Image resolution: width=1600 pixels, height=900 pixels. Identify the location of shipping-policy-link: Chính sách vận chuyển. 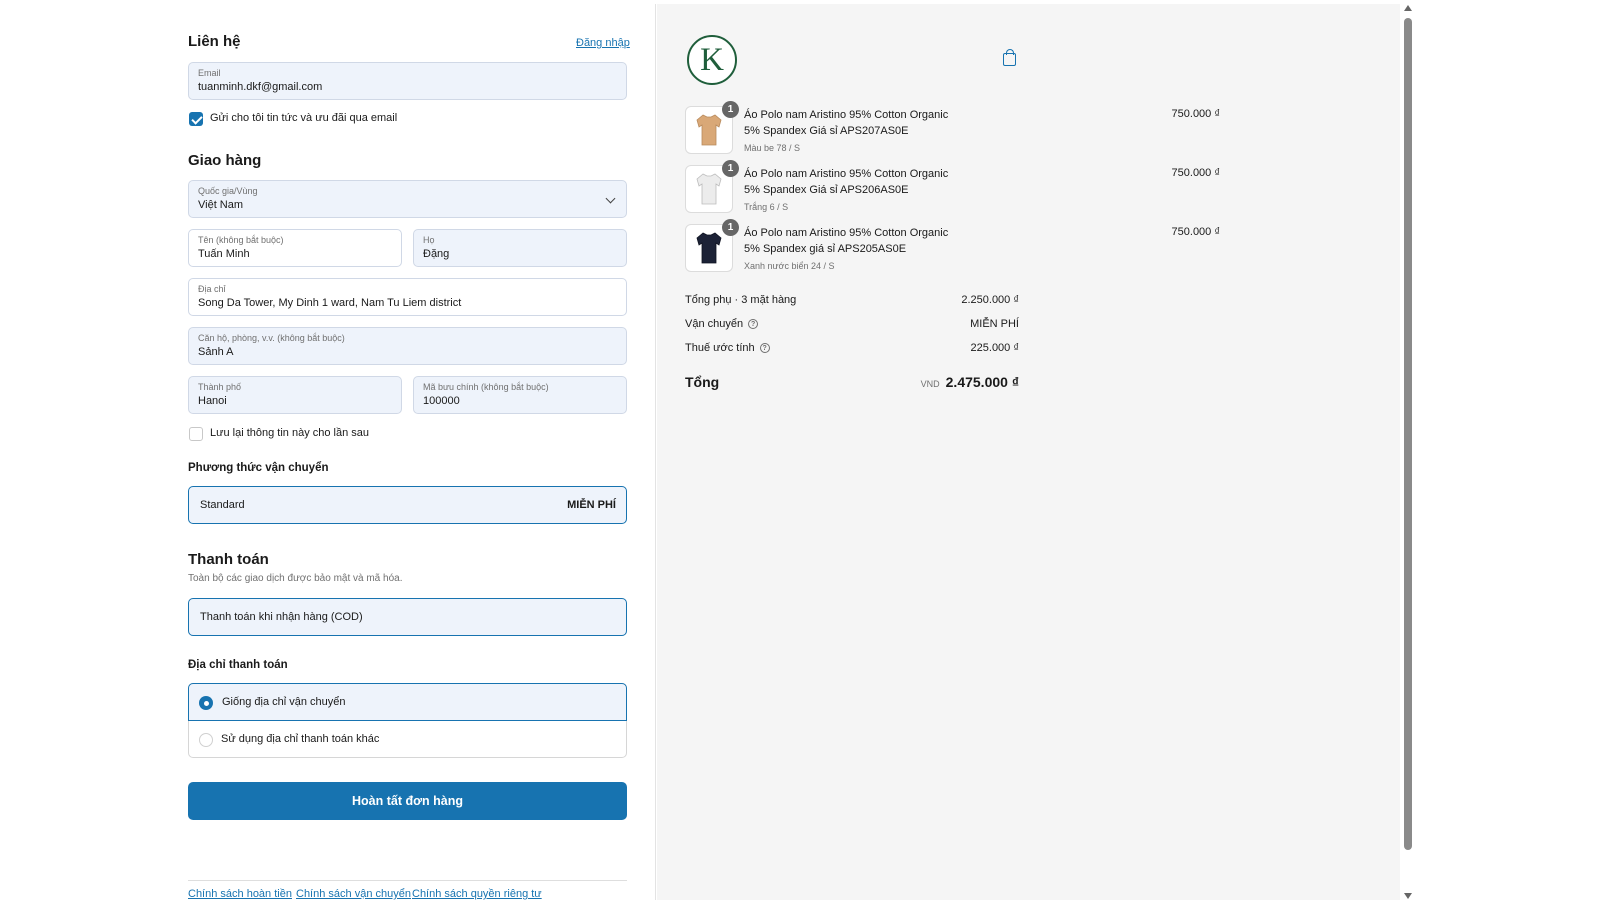
(353, 894).